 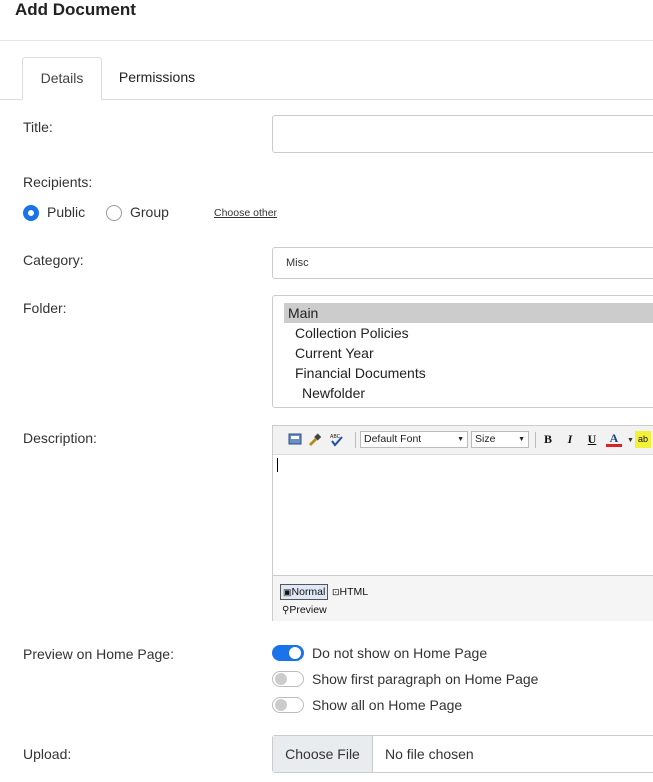 I want to click on folder-option: Financial Documents, so click(x=474, y=373).